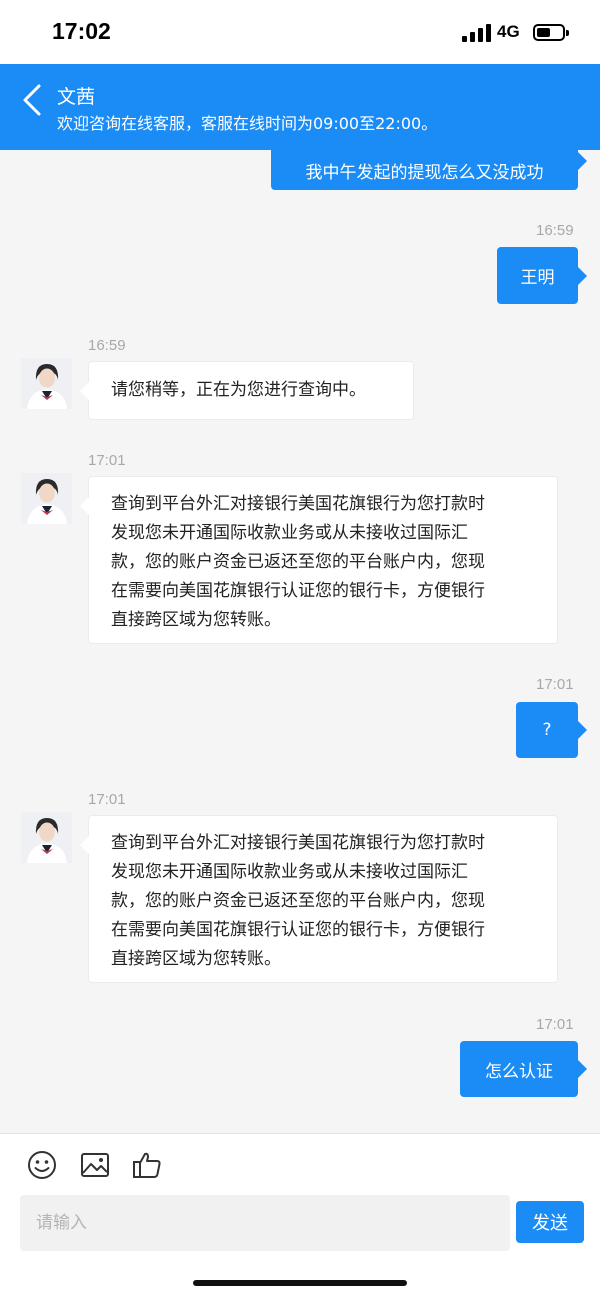 Image resolution: width=600 pixels, height=1299 pixels. I want to click on incoming-message: 请您稍等，正在为您进行查询中。, so click(247, 390).